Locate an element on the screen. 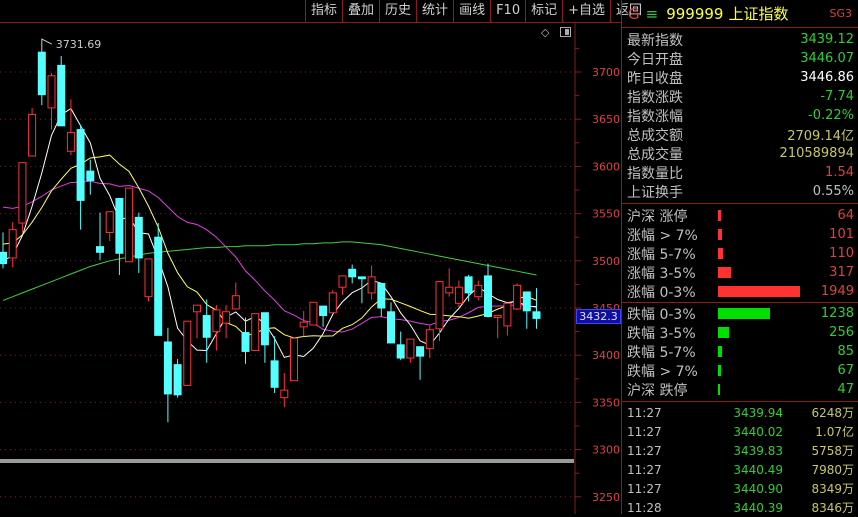 The height and width of the screenshot is (517, 858). pane-splitter is located at coordinates (287, 461).